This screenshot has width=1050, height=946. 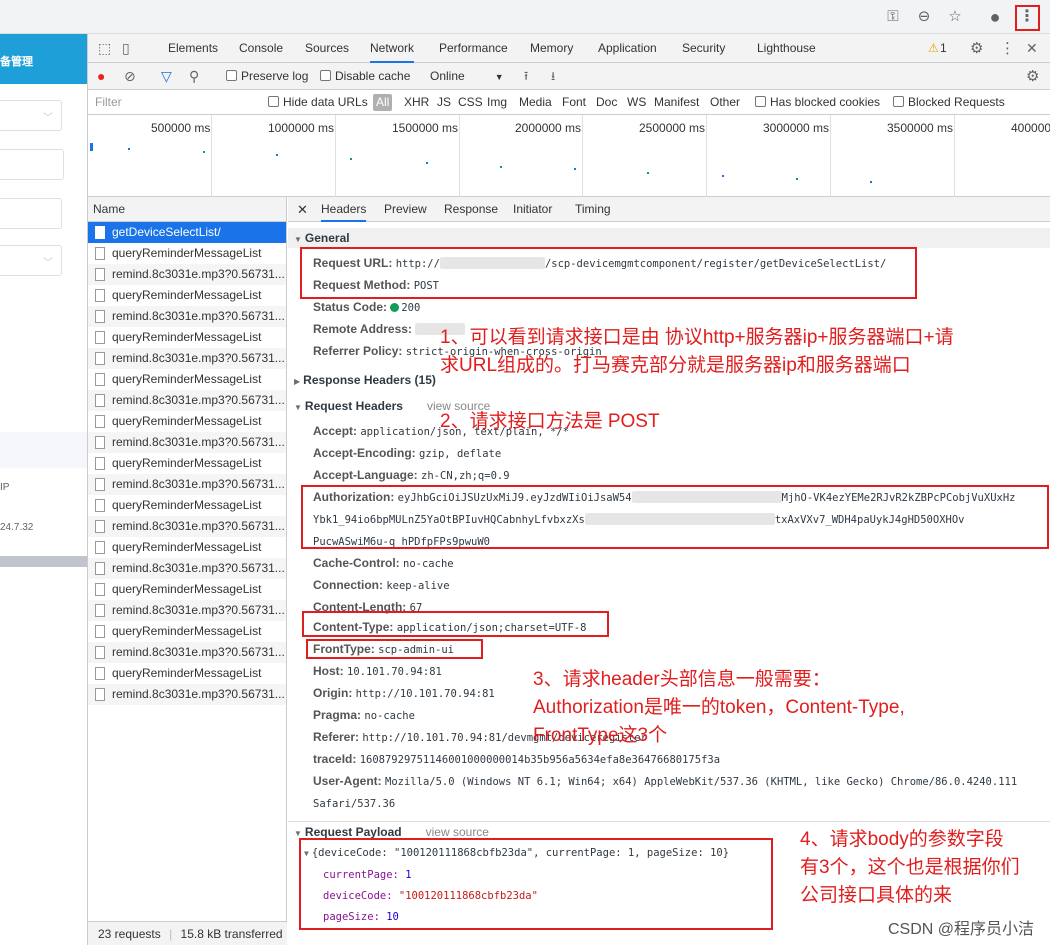 What do you see at coordinates (943, 48) in the screenshot?
I see `warning-count: 1` at bounding box center [943, 48].